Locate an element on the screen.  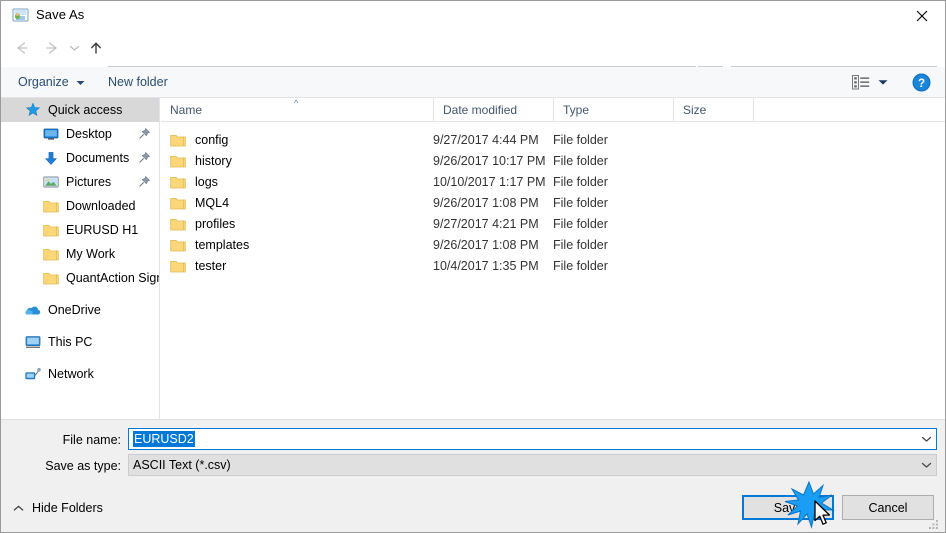
sidebar-item-documents: Documents is located at coordinates (80, 158).